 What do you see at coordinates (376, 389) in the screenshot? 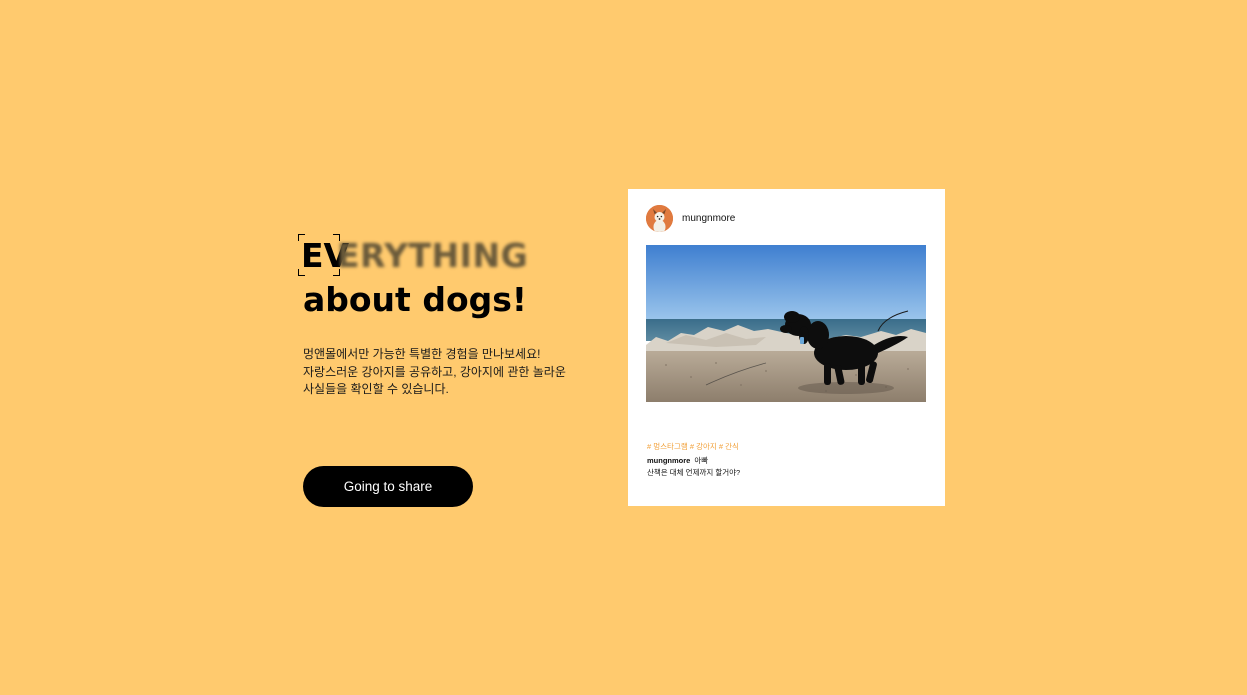
I see `description-line-3: 사실들을 확인할 수 있습니다.` at bounding box center [376, 389].